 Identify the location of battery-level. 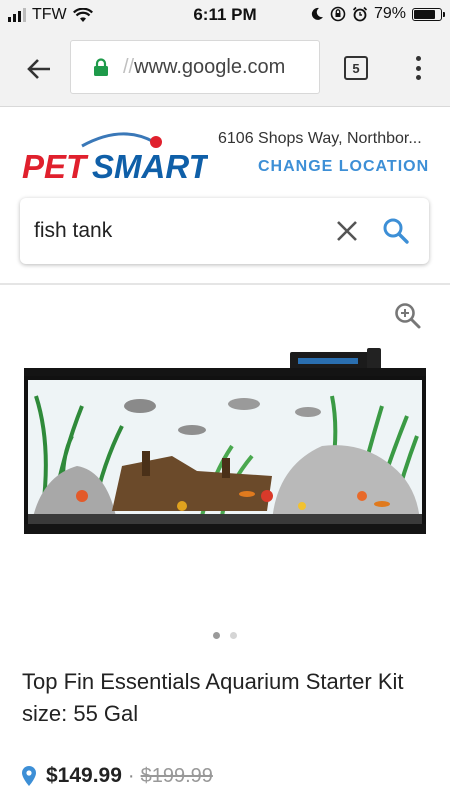
(424, 14).